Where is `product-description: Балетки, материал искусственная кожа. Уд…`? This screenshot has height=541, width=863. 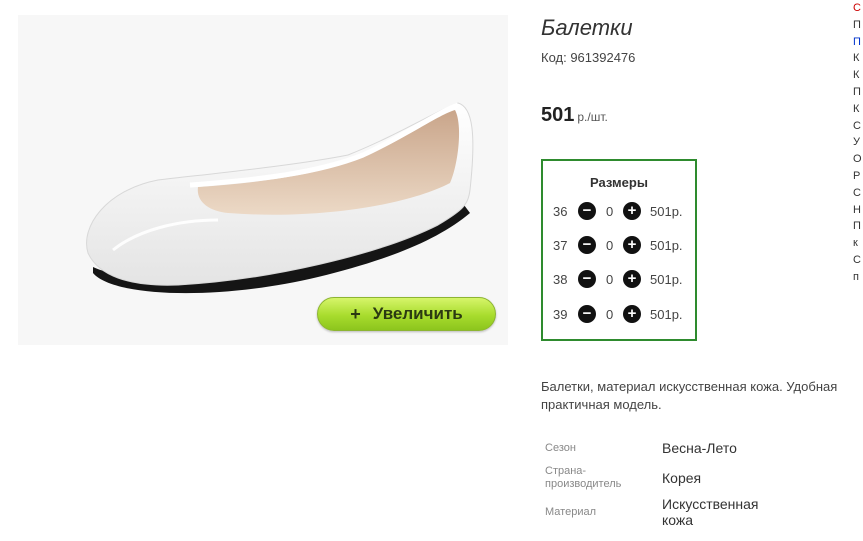 product-description: Балетки, материал искусственная кожа. Уд… is located at coordinates (702, 396).